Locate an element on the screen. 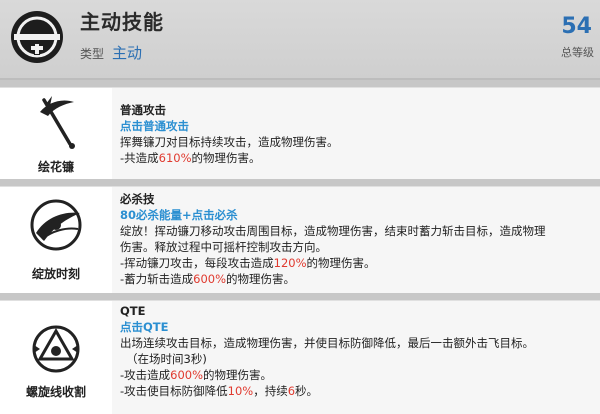 Image resolution: width=600 pixels, height=414 pixels. desc-line: 绽放！挥动镰刀移动攻击周围目标，造成物理伤害，结束时蓄力斩击目标，造成物理 is located at coordinates (333, 231).